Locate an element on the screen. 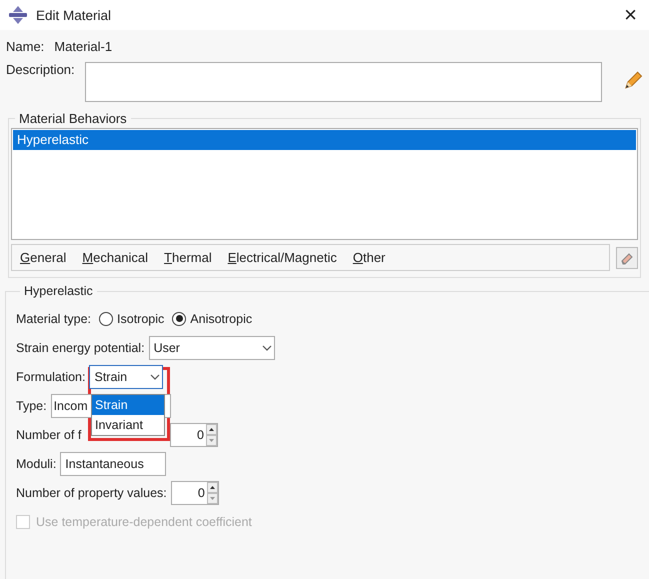 The image size is (649, 579). input-field: Instantaneous is located at coordinates (113, 464).